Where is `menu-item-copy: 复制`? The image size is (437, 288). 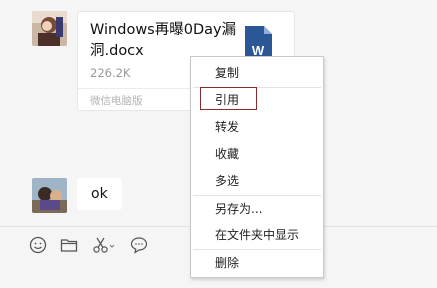 menu-item-copy: 复制 is located at coordinates (257, 73).